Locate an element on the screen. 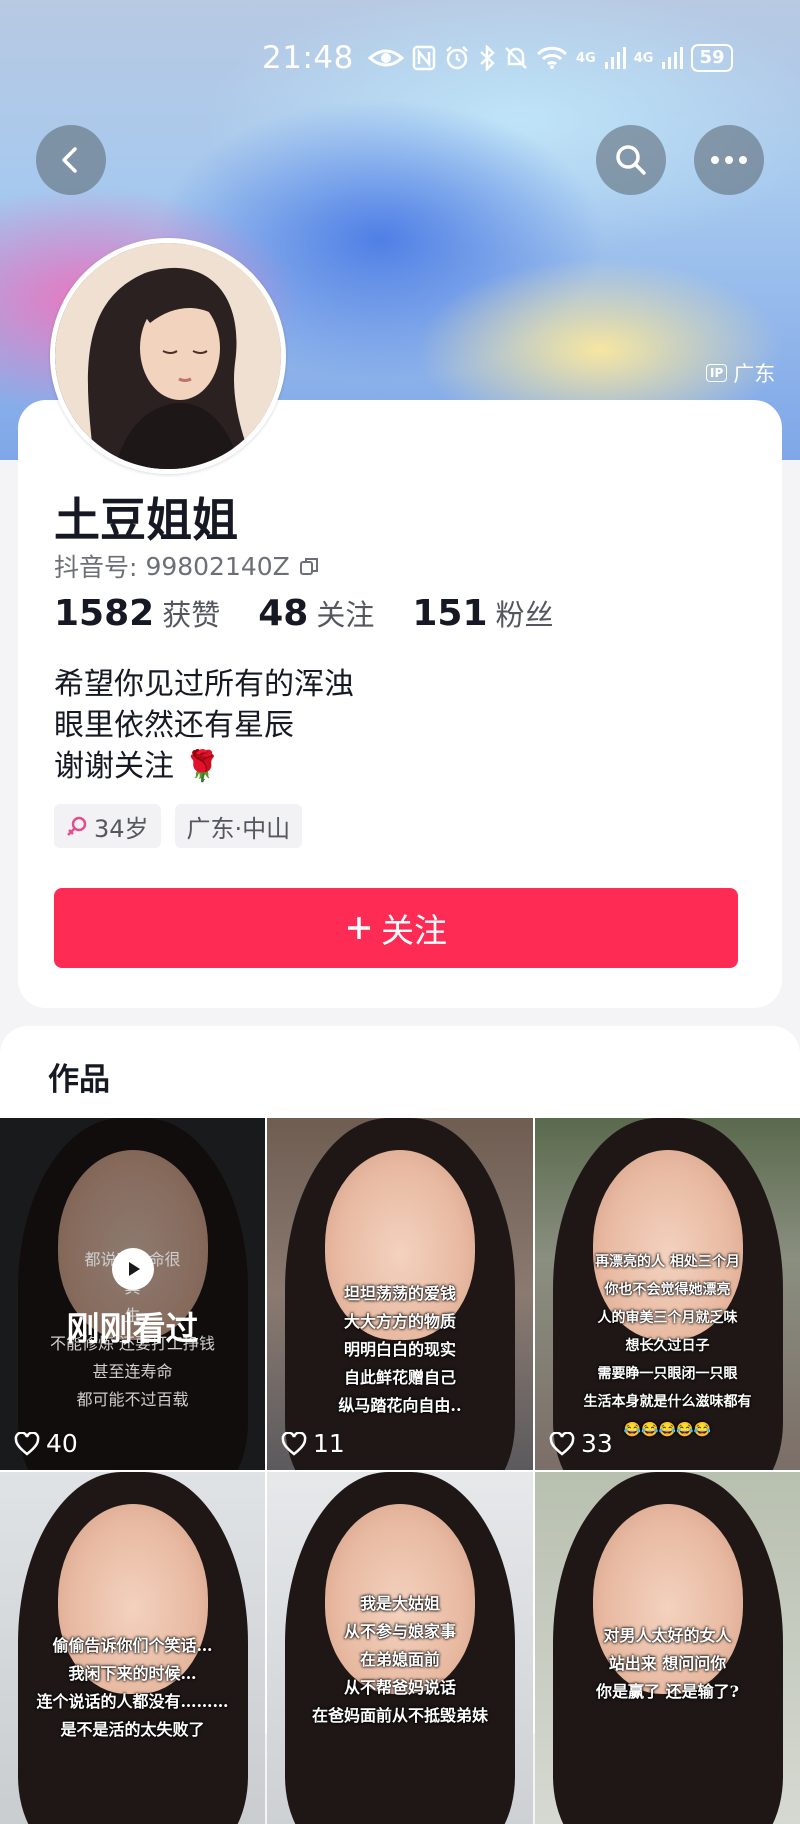  caption-line: 在弟媳面前 is located at coordinates (399, 1659).